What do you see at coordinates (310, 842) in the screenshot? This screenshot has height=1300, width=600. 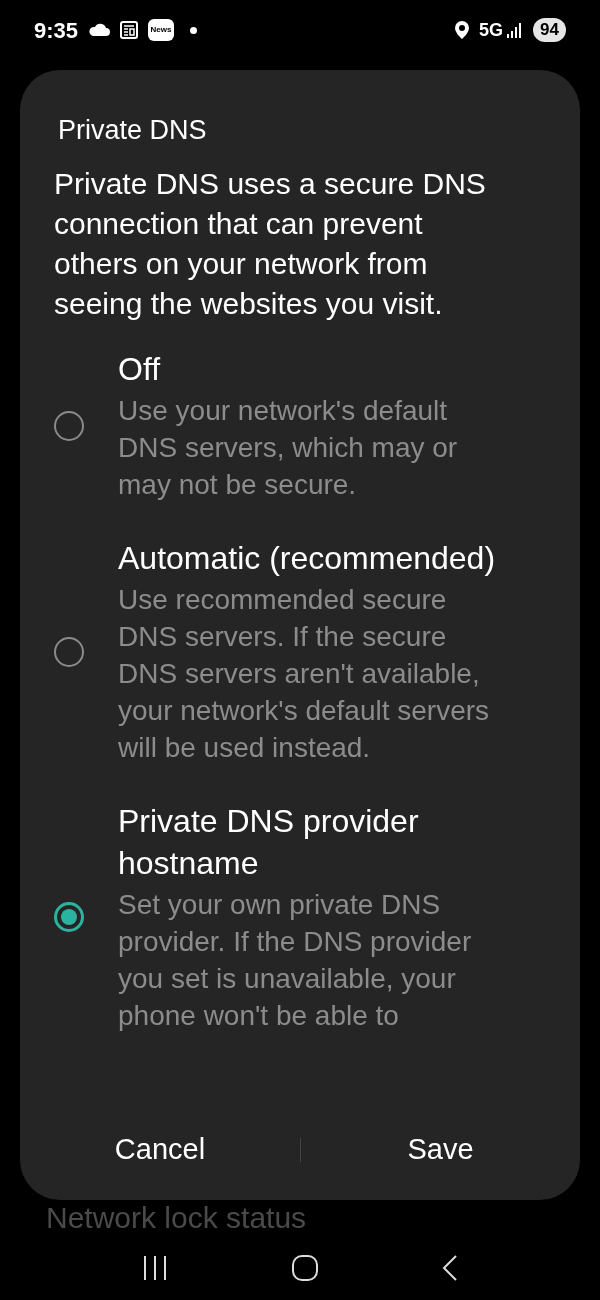 I see `option-title: Private DNS provider hostname` at bounding box center [310, 842].